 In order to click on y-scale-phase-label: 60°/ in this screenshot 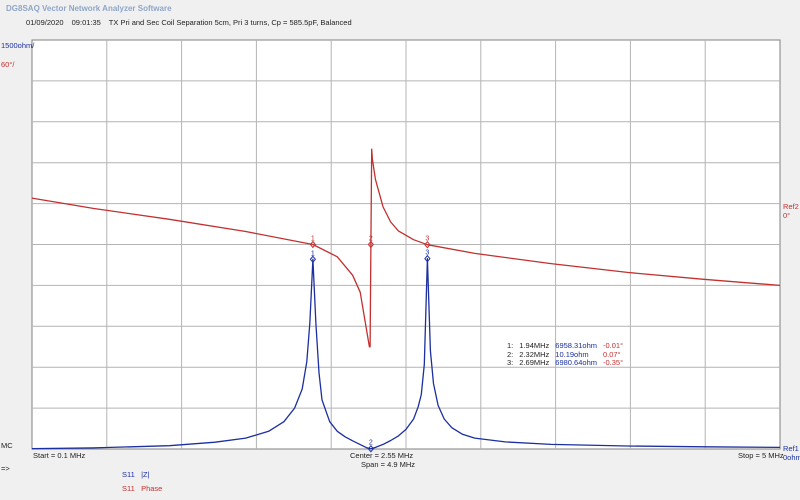, I will do `click(8, 64)`.